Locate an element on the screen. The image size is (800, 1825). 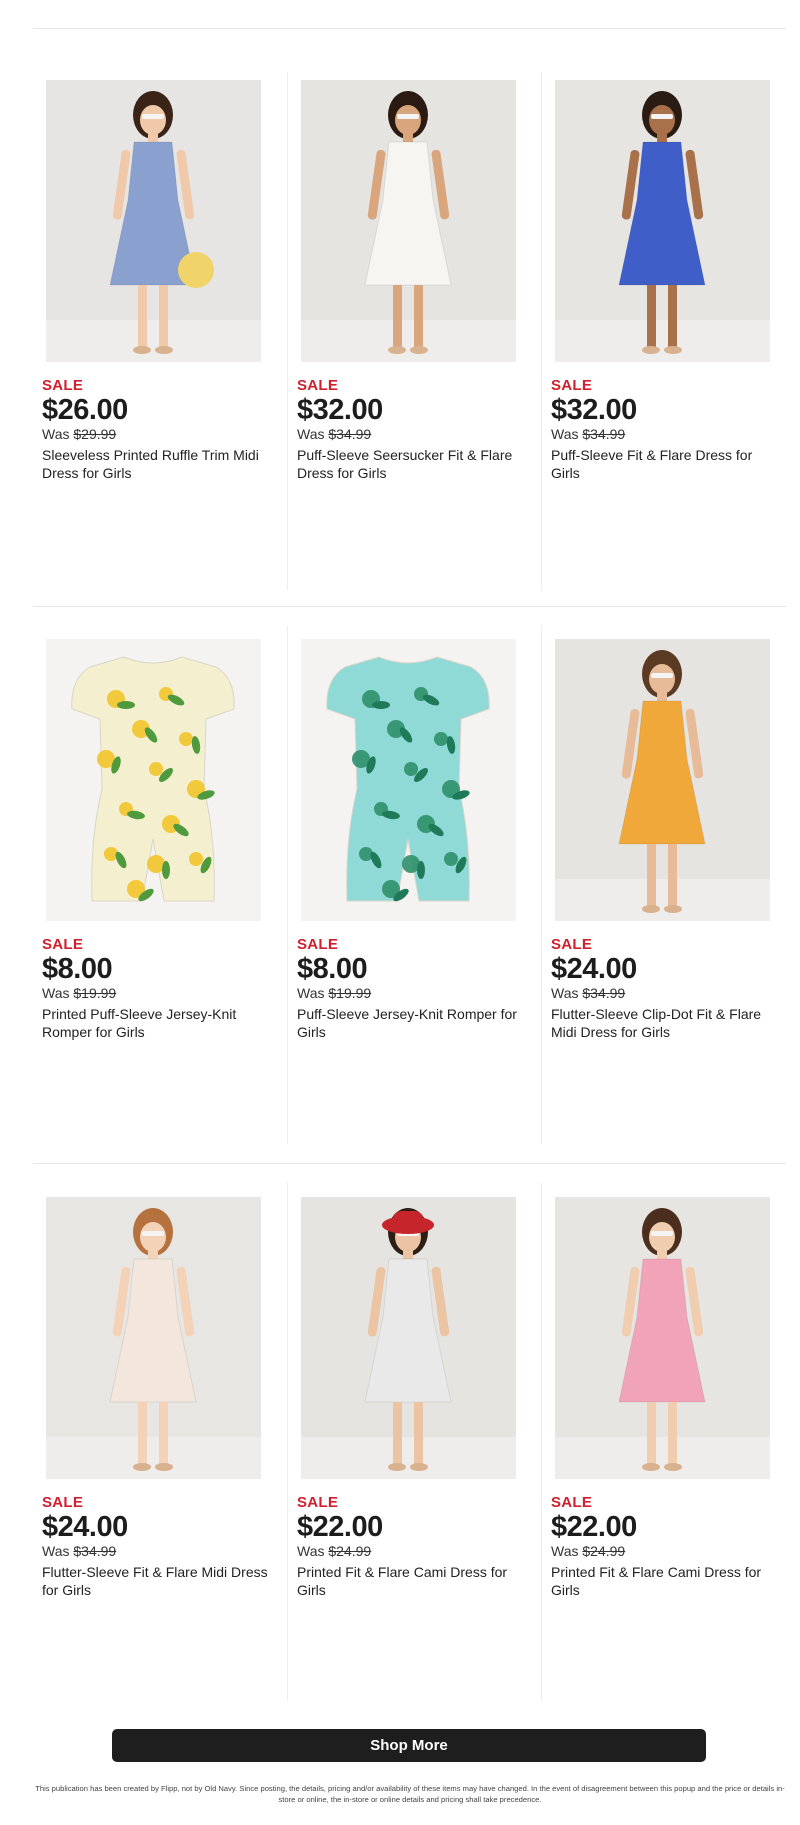
shop-more-button: Shop More is located at coordinates (409, 1745).